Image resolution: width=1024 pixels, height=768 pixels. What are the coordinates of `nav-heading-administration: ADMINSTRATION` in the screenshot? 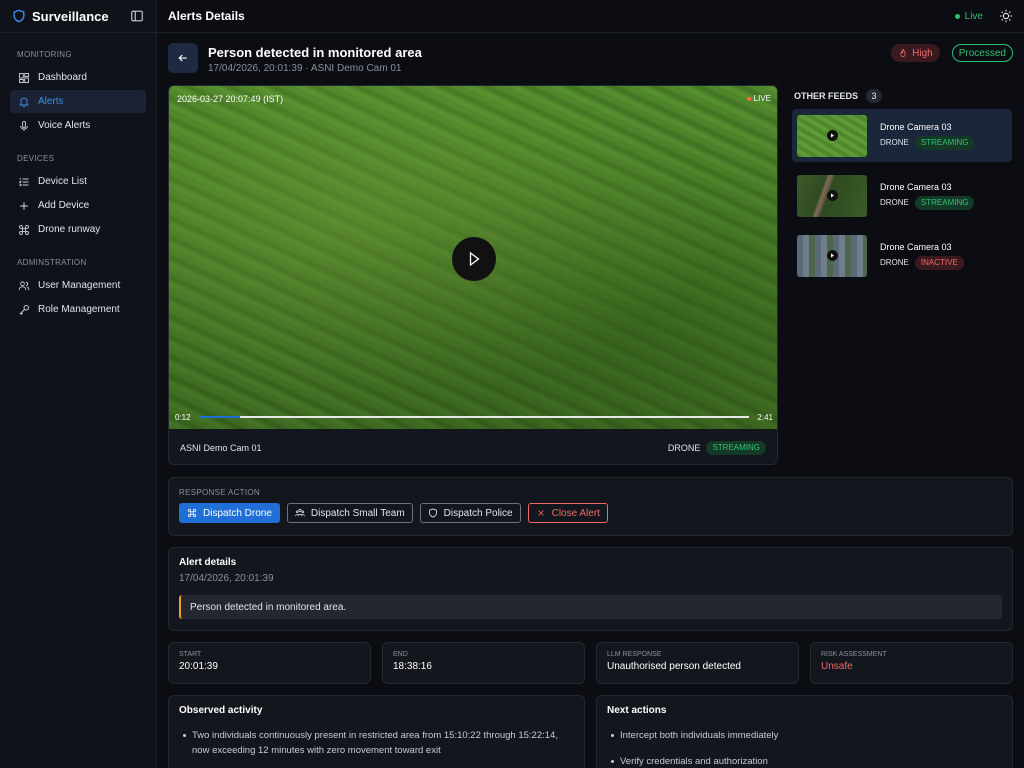 It's located at (52, 262).